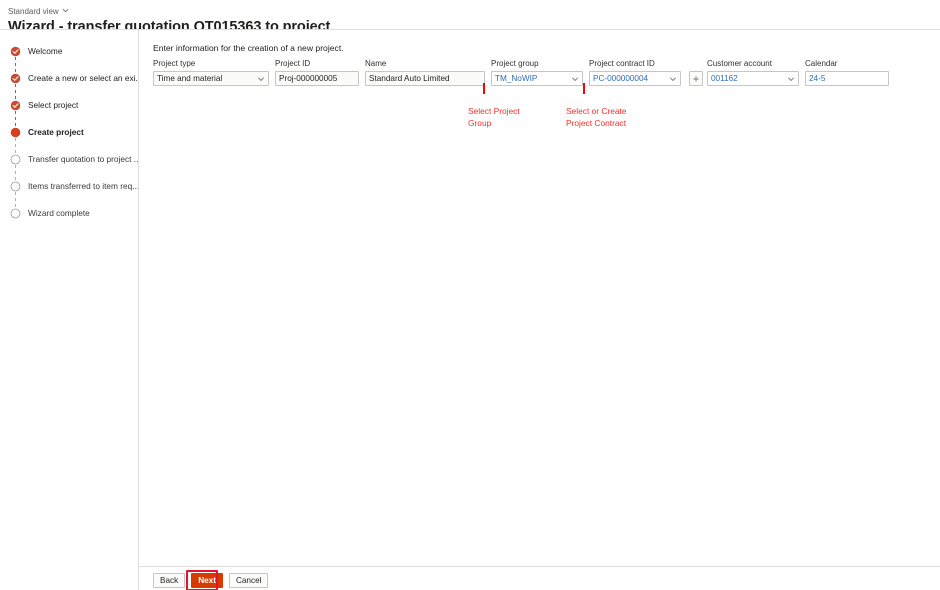  I want to click on input-calendar: 24-5, so click(847, 78).